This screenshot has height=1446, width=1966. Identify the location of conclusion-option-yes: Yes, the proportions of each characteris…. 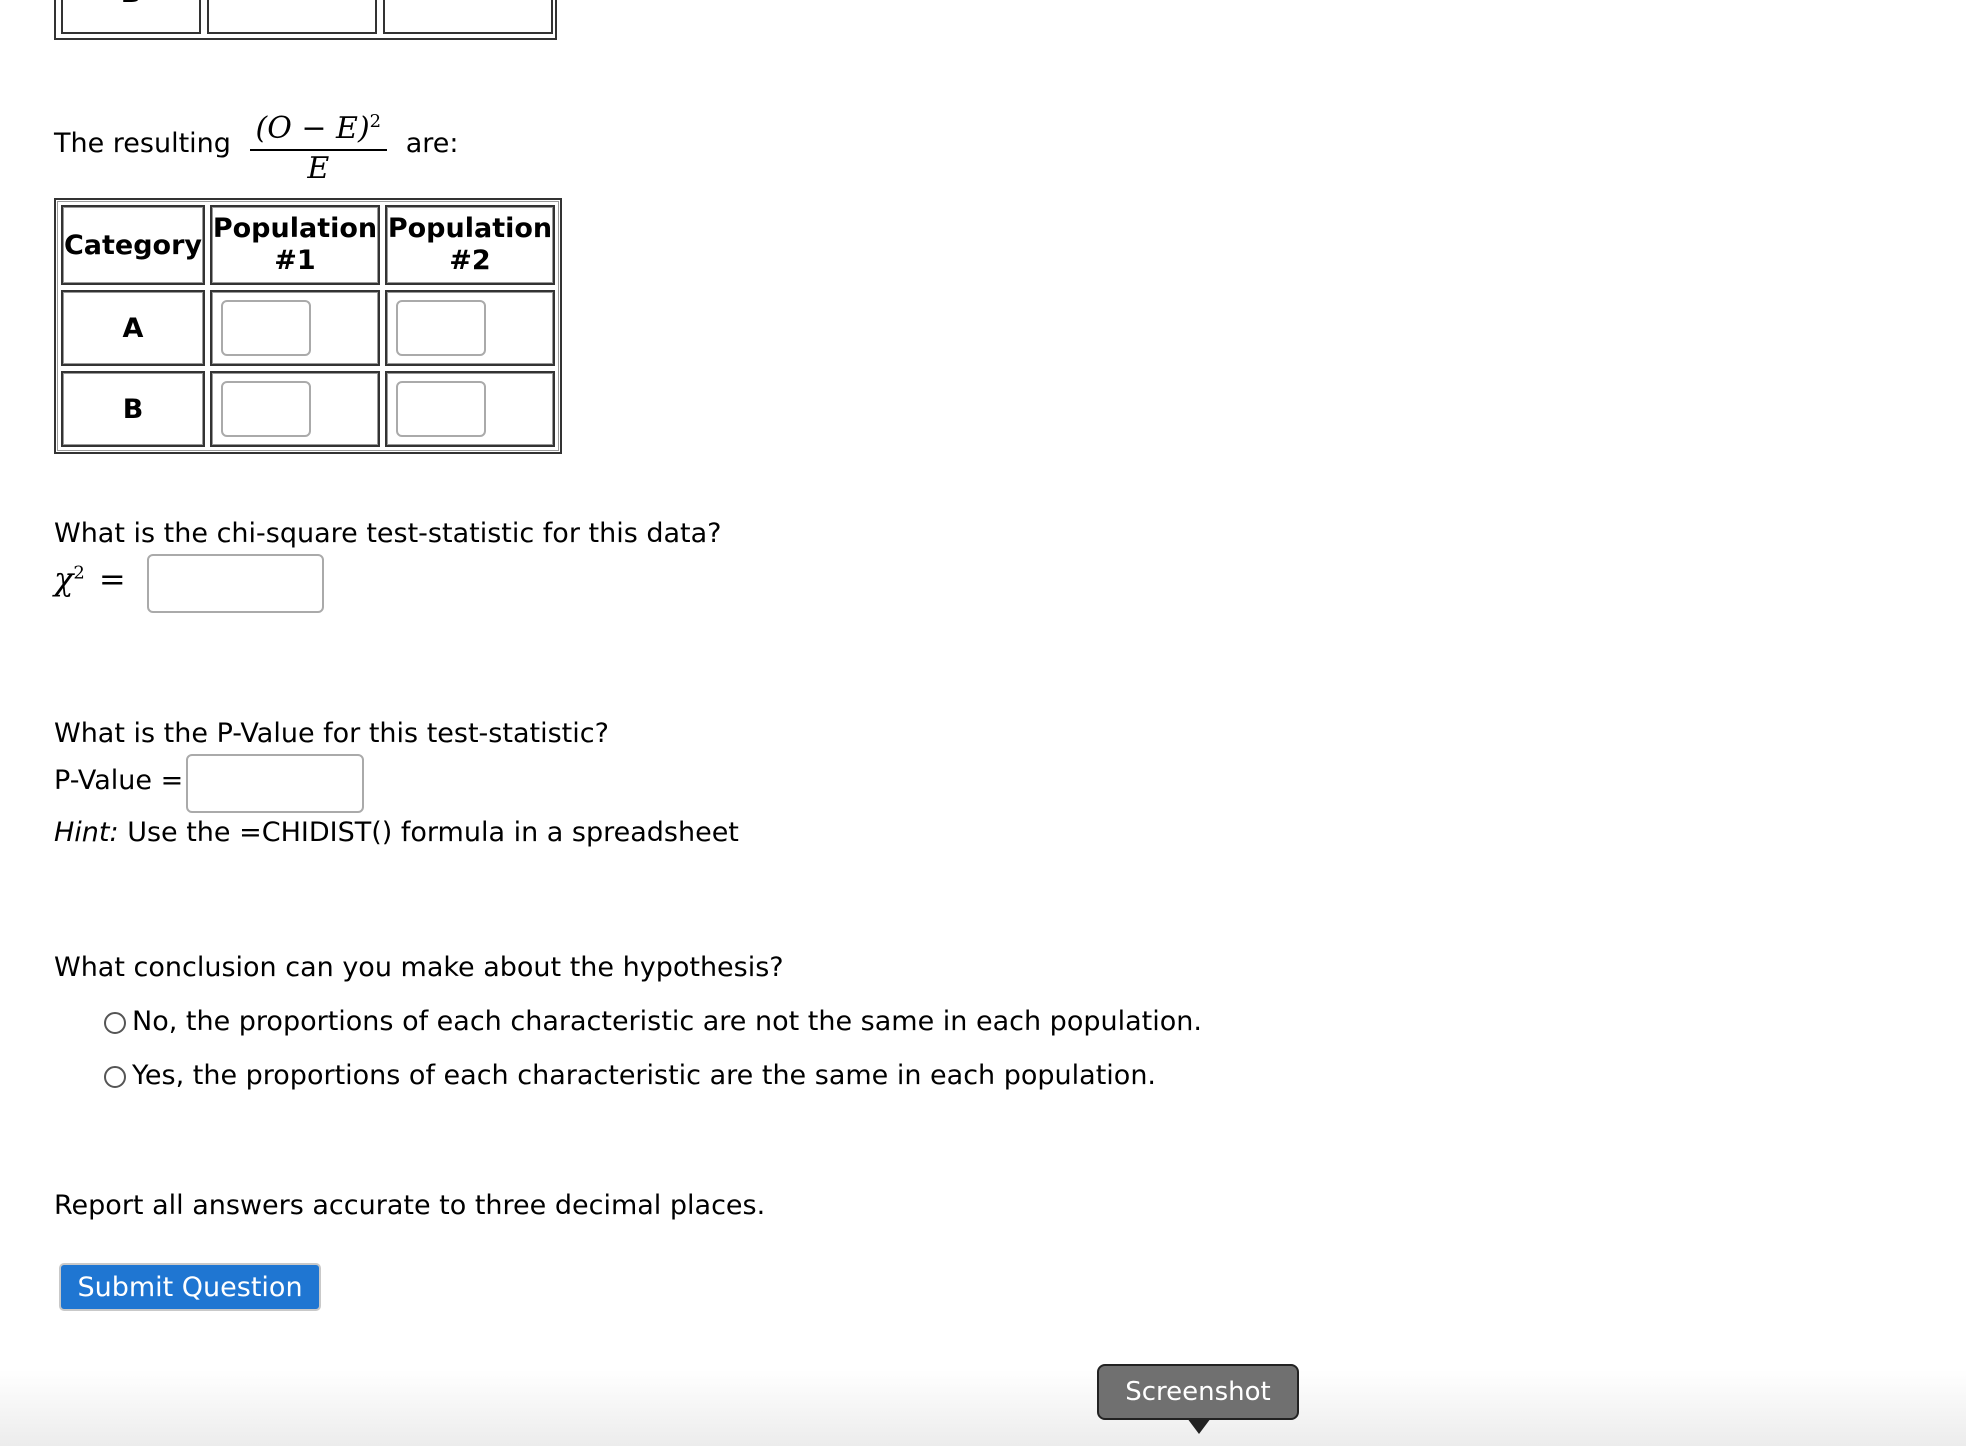
(630, 1075).